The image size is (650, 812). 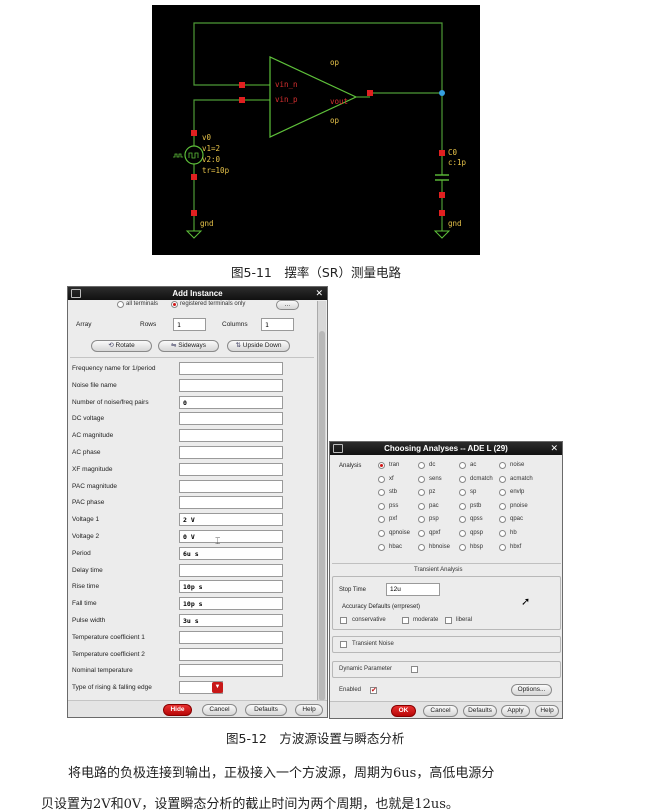 I want to click on edge-type-dropdown-icon: ▼, so click(x=217, y=687).